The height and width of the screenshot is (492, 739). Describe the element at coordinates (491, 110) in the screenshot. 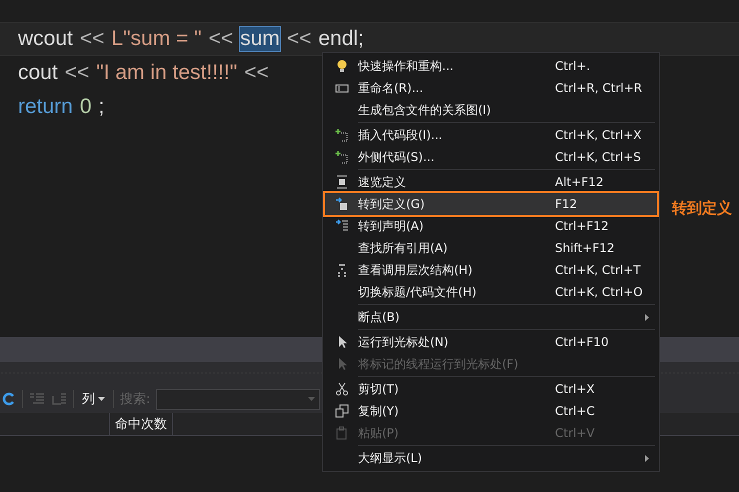

I see `menu-item: 生成包含文件的关系图(I)` at that location.